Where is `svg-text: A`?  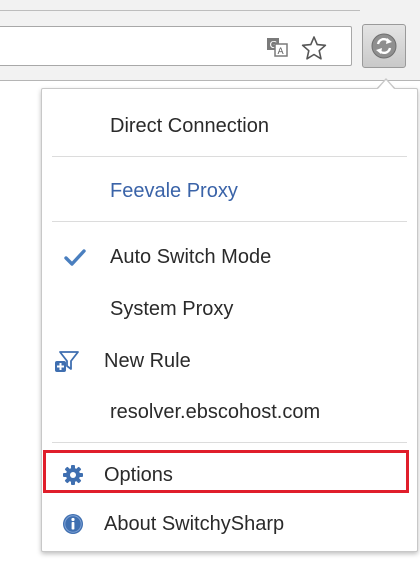 svg-text: A is located at coordinates (281, 52).